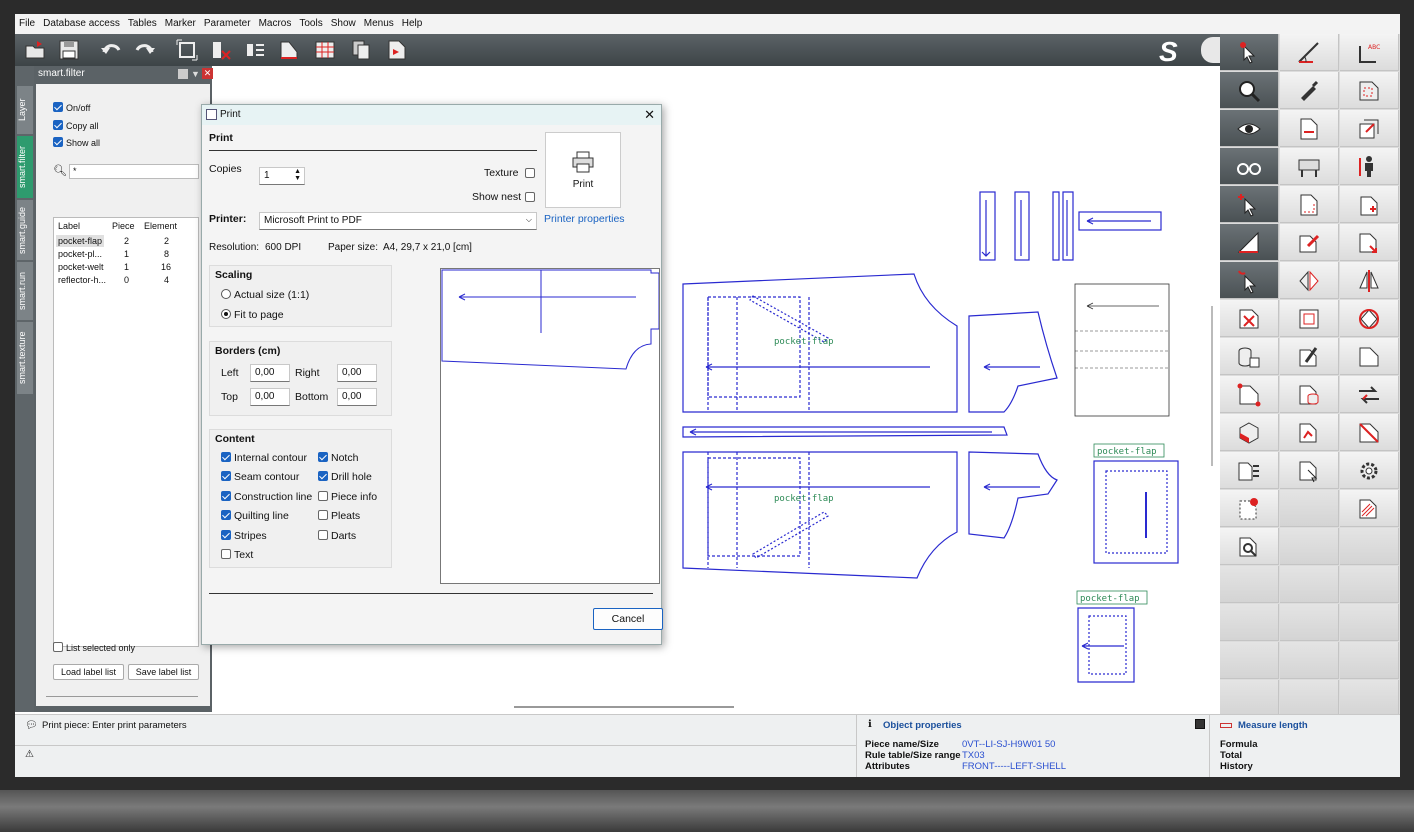  I want to click on text-label-icon: ABC, so click(1369, 52).